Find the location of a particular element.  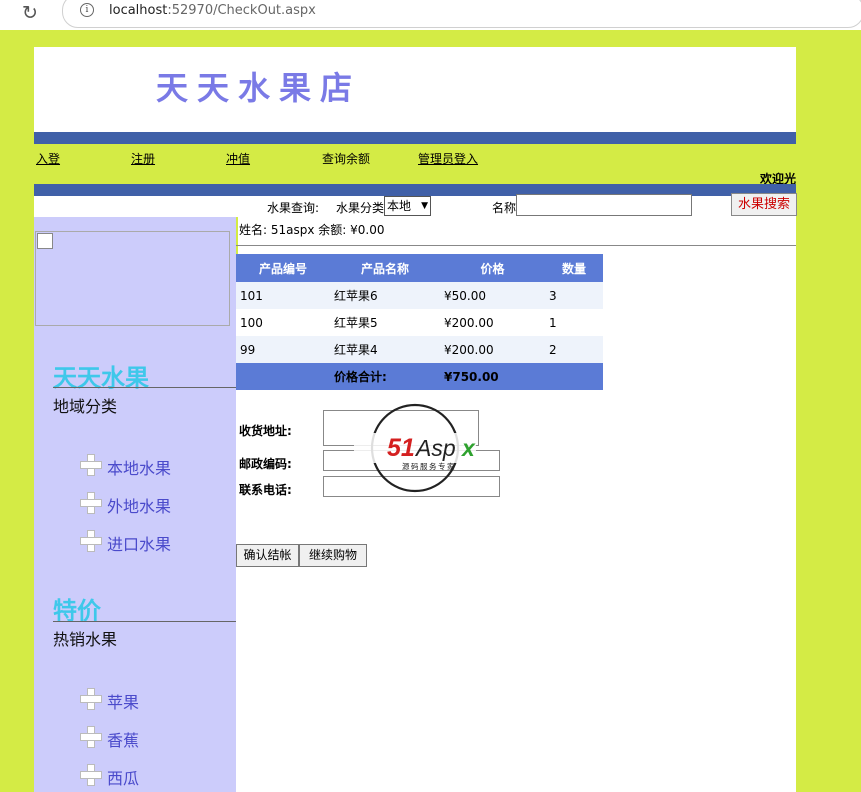

sidebar-item-label: 苹果 is located at coordinates (123, 702).